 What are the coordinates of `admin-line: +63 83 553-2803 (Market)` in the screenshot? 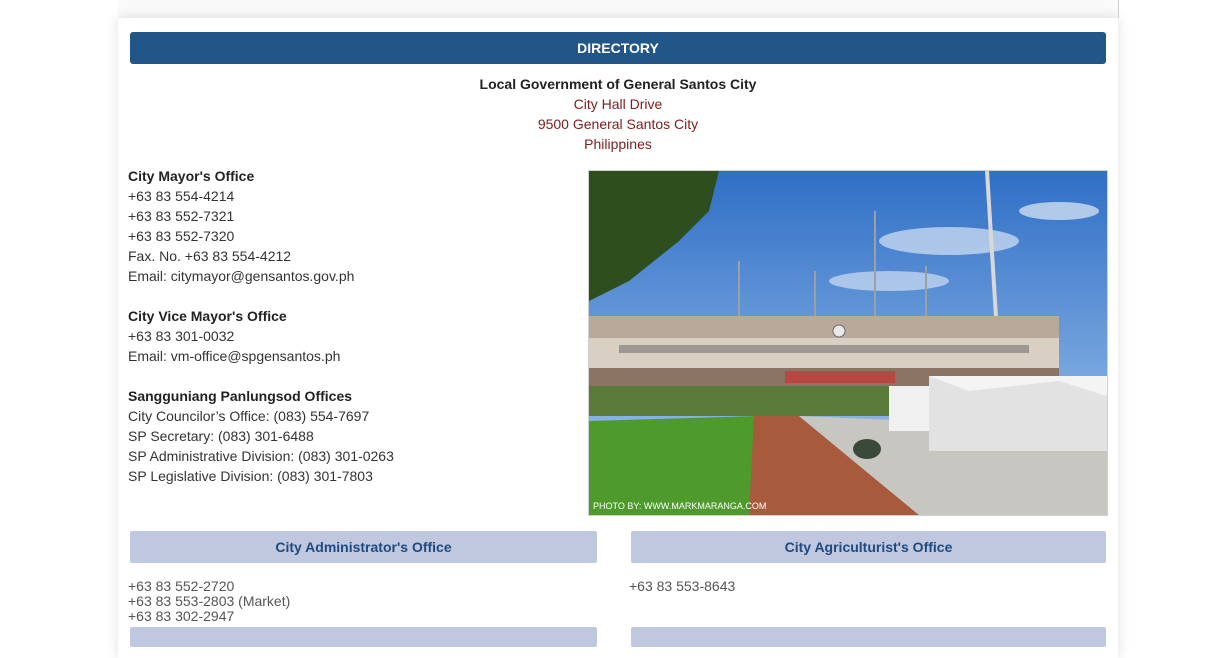 It's located at (209, 601).